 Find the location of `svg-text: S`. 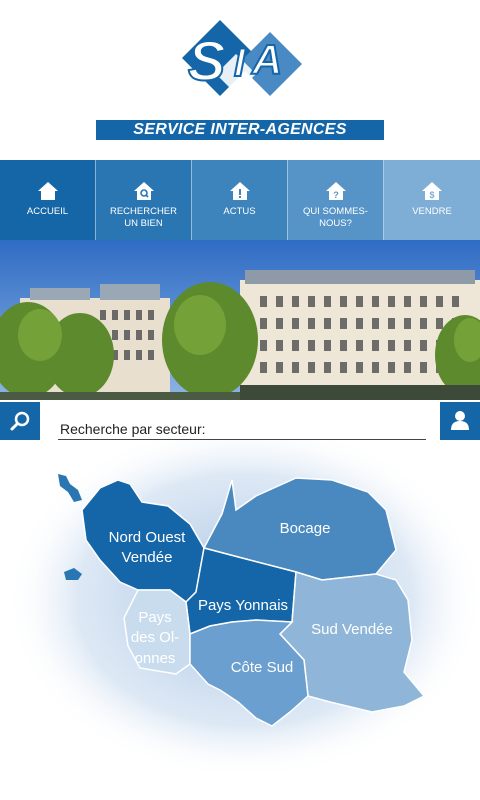

svg-text: S is located at coordinates (206, 60).